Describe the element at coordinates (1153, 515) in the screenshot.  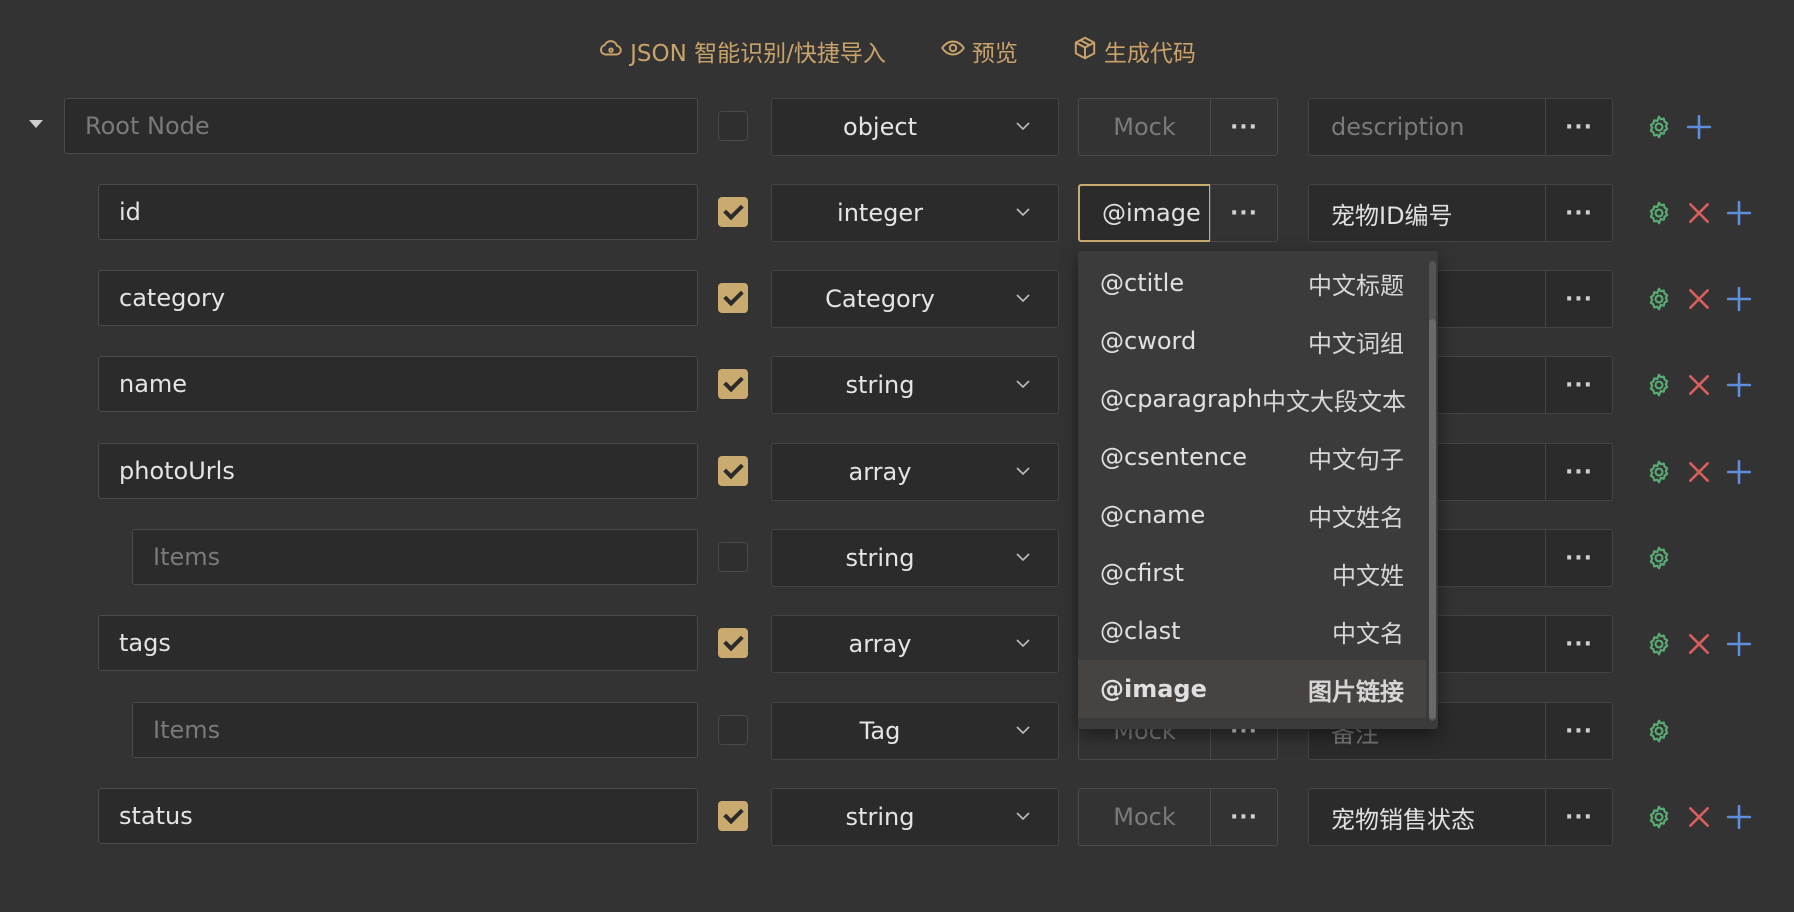
I see `mock-option-value: @cname` at that location.